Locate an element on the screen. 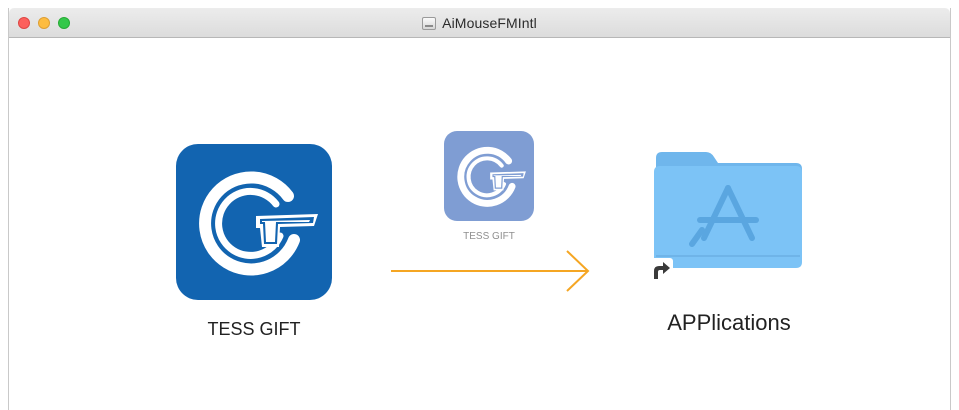 This screenshot has width=959, height=410. title-group: AiMouseFMIntl is located at coordinates (479, 23).